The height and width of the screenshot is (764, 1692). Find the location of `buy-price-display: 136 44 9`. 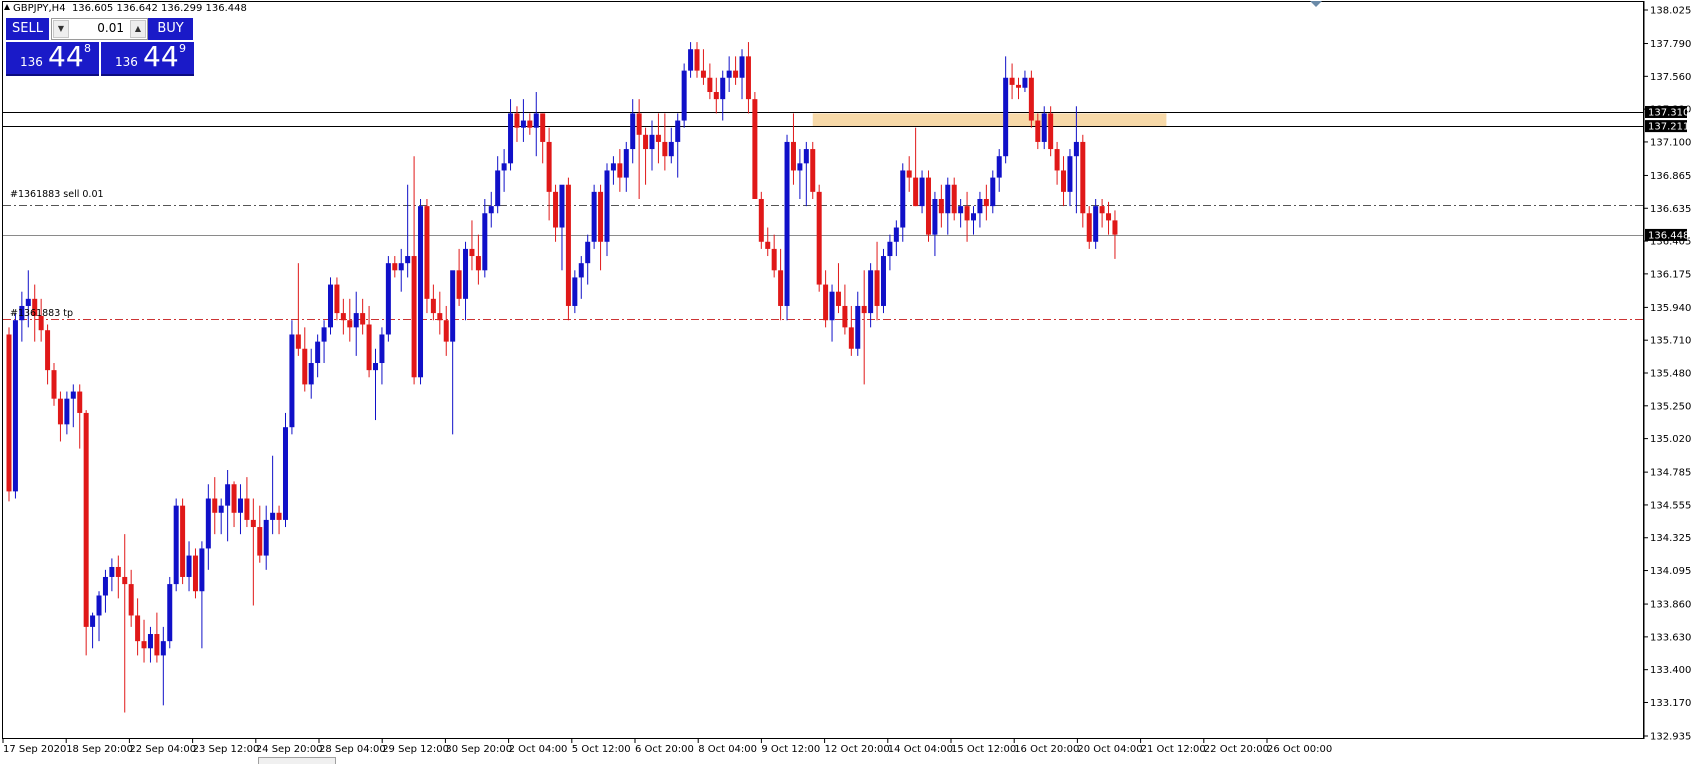

buy-price-display: 136 44 9 is located at coordinates (147, 58).